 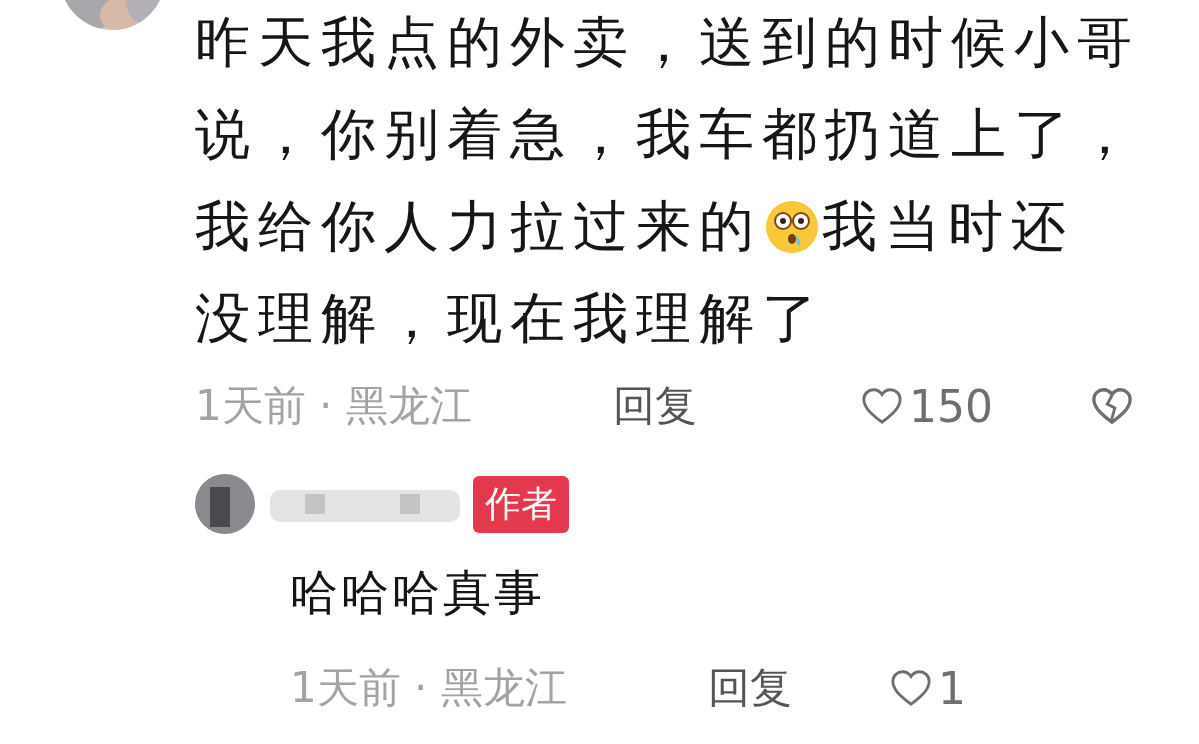 I want to click on like-count: 150, so click(x=951, y=406).